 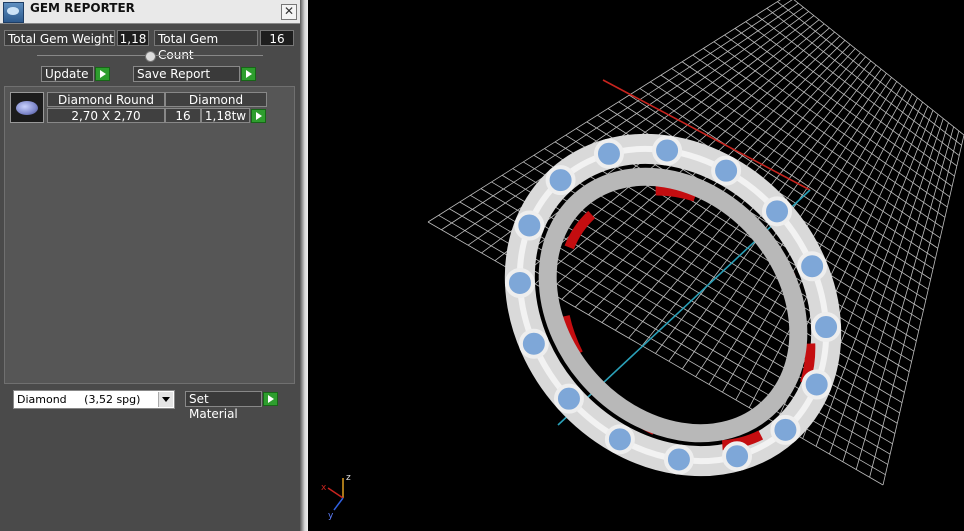 What do you see at coordinates (258, 116) in the screenshot?
I see `gem-row-go-icon` at bounding box center [258, 116].